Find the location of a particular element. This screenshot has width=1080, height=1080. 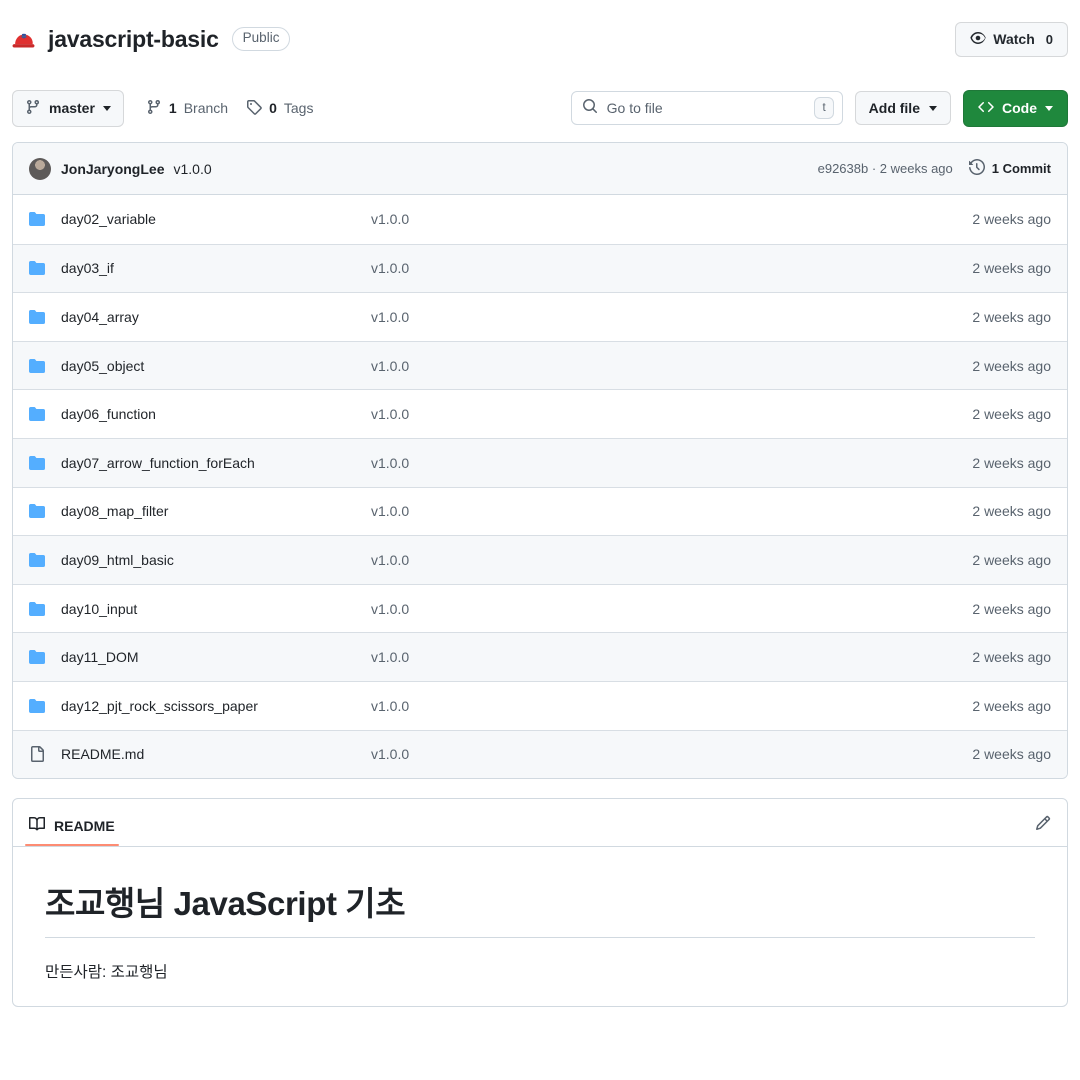

search-icon is located at coordinates (590, 108).